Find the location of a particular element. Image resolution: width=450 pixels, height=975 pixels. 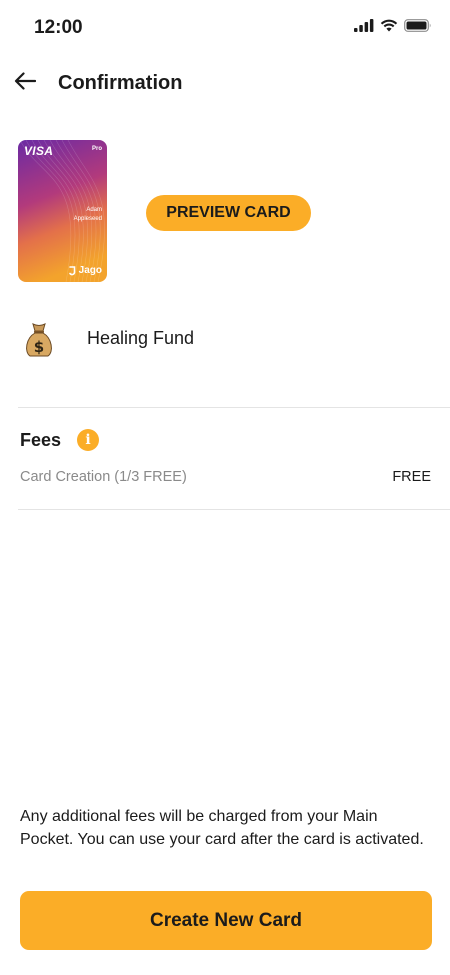

cellular-signal-icon is located at coordinates (364, 28).